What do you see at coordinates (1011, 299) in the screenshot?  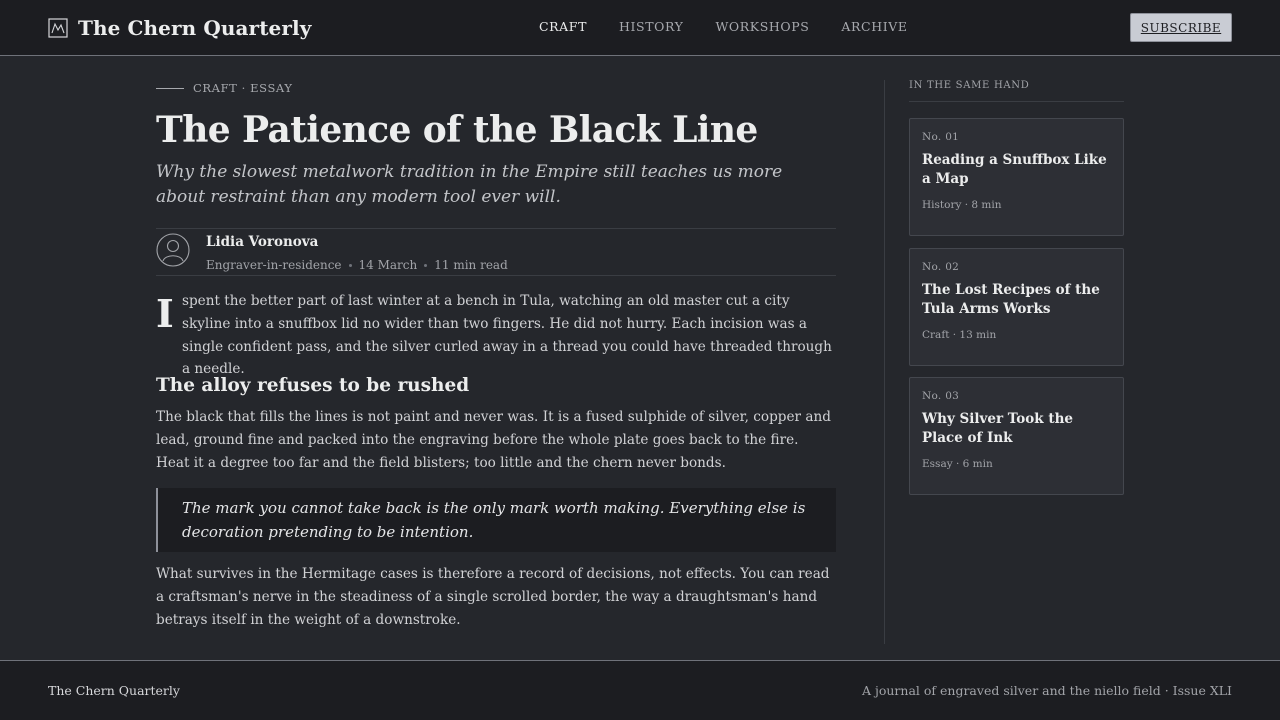 I see `card-title: The Lost Recipes of the Tula Arms Works` at bounding box center [1011, 299].